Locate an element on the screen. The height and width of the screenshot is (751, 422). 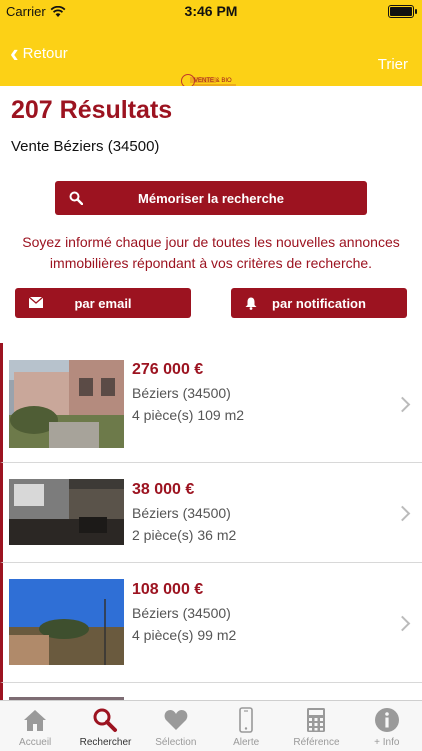
listing-details: 4 pièce(s) 109 m2 is located at coordinates (188, 415).